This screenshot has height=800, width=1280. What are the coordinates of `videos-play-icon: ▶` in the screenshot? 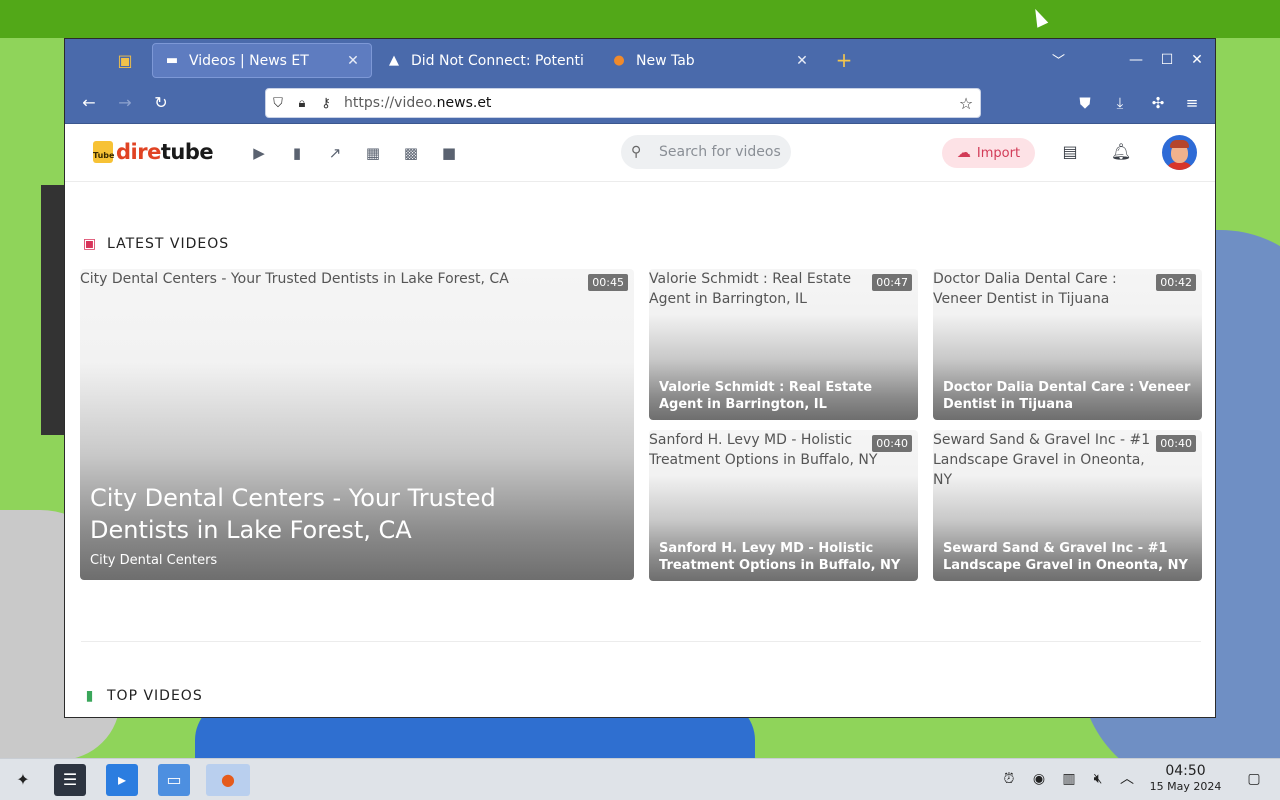 It's located at (259, 153).